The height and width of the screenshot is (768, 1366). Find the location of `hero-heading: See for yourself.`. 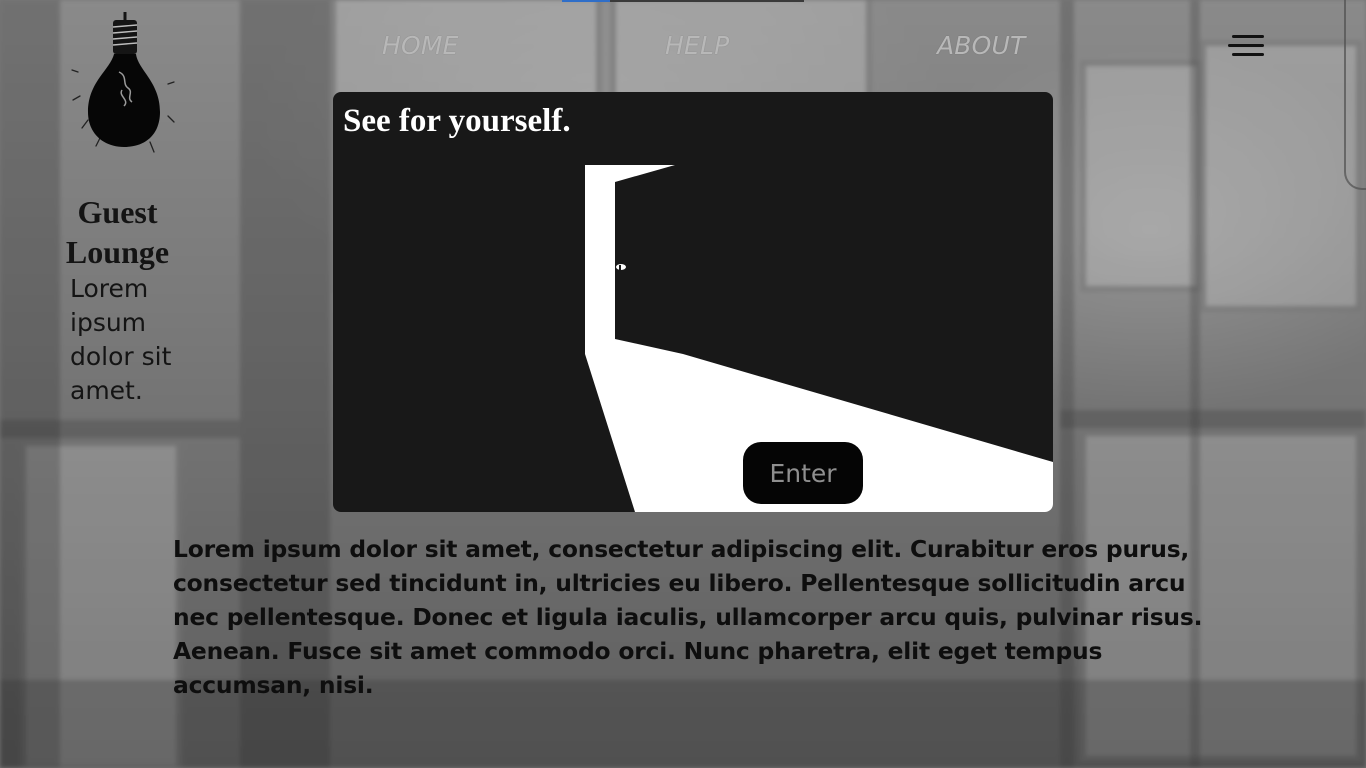

hero-heading: See for yourself. is located at coordinates (457, 121).